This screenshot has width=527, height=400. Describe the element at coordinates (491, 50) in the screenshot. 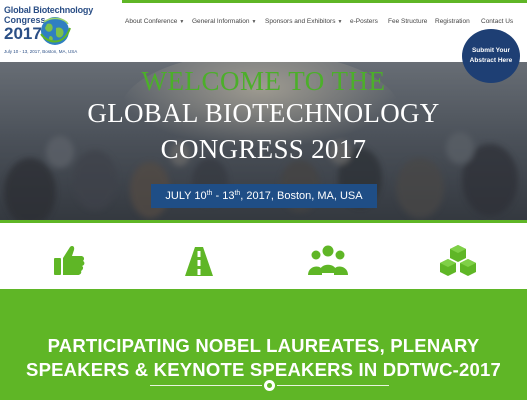

I see `submit-line1: Submit Your` at that location.